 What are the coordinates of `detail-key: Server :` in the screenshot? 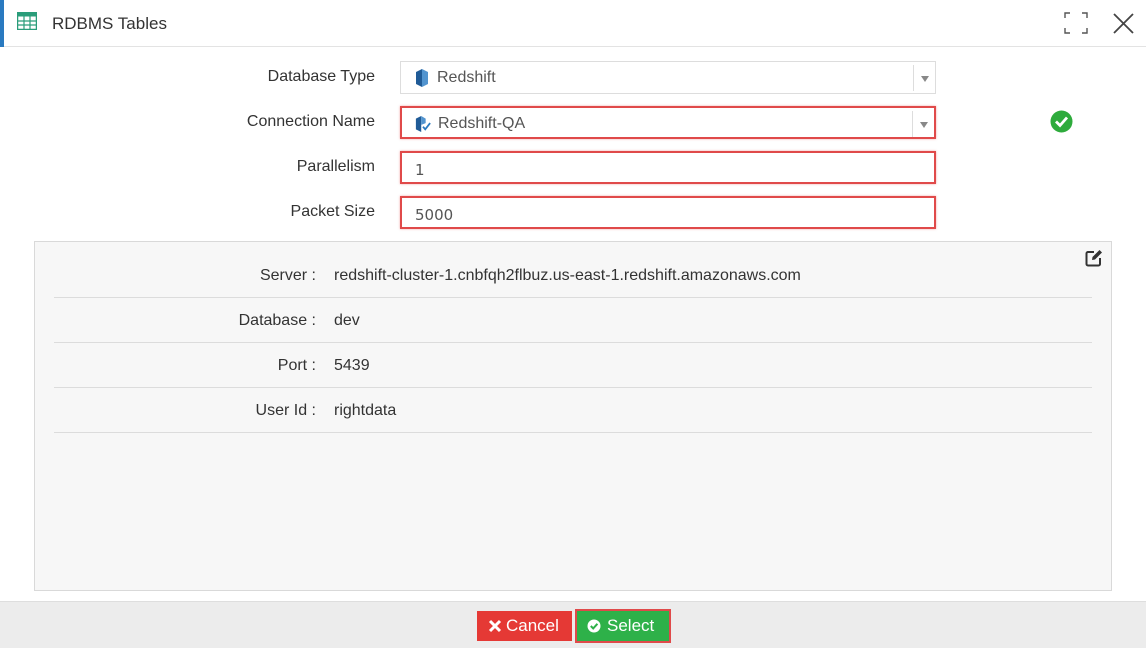 It's located at (287, 275).